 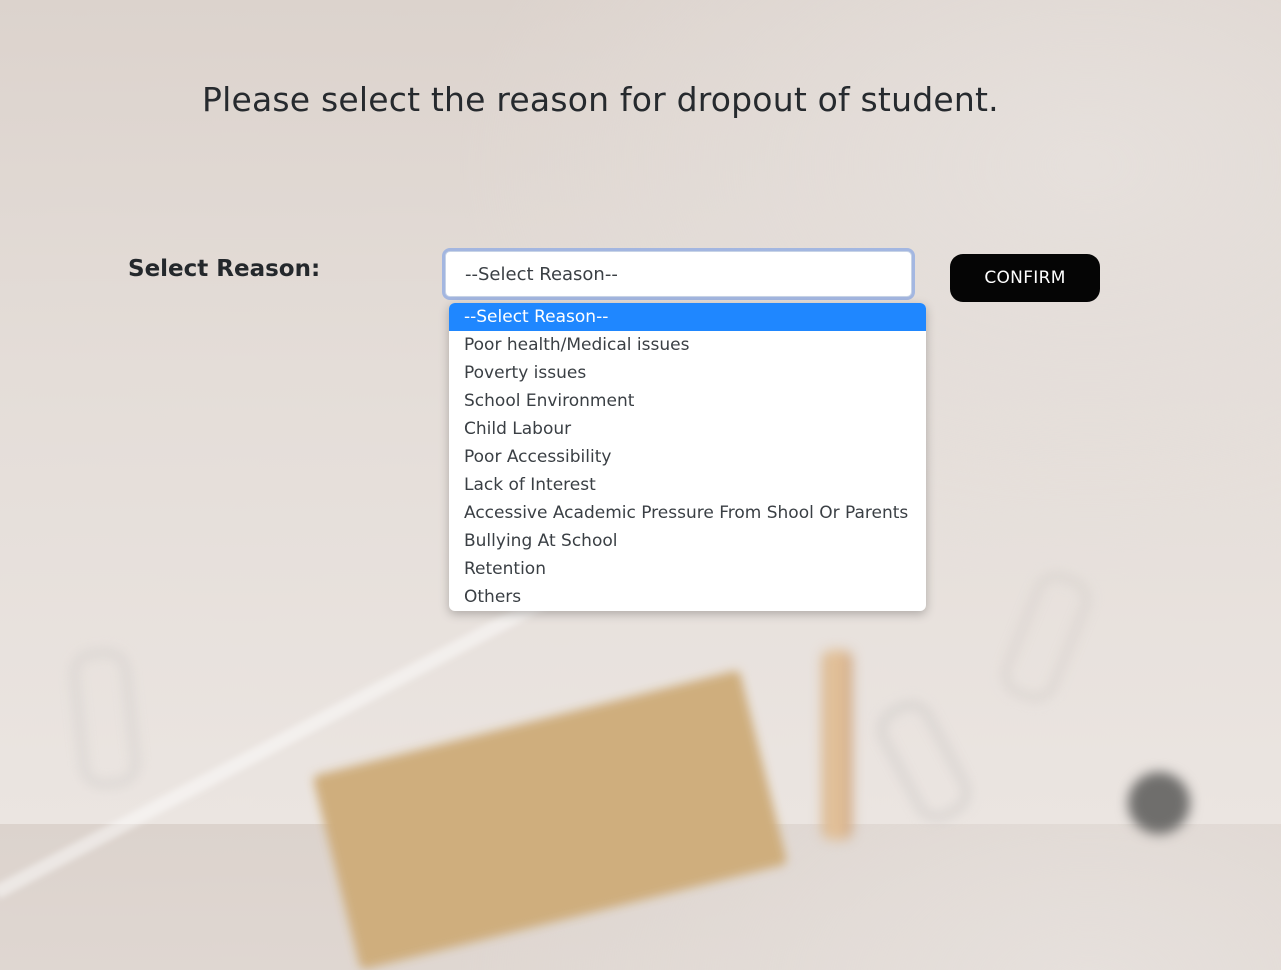 What do you see at coordinates (687, 541) in the screenshot?
I see `dropdown-option: Bullying At School` at bounding box center [687, 541].